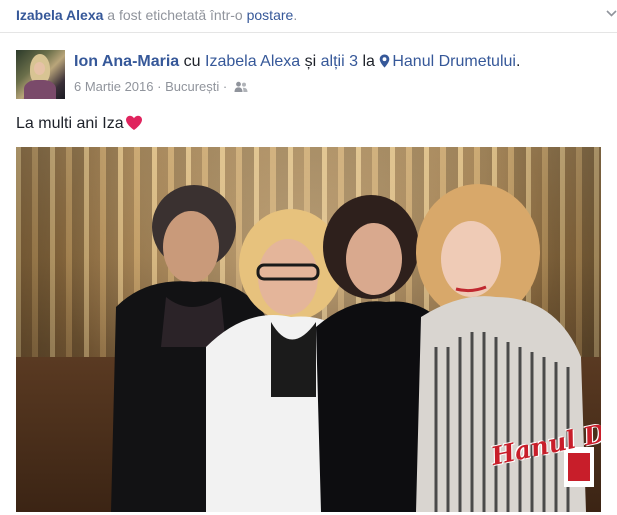 This screenshot has width=617, height=515. I want to click on at-word: la, so click(369, 61).